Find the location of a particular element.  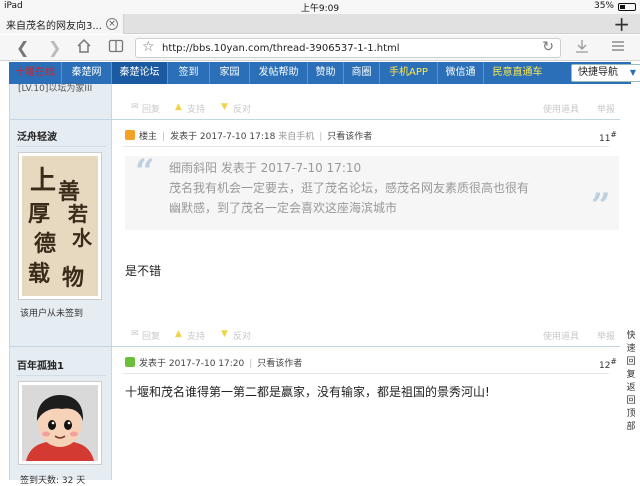

nav-item-forum: 秦楚论坛 is located at coordinates (139, 73).